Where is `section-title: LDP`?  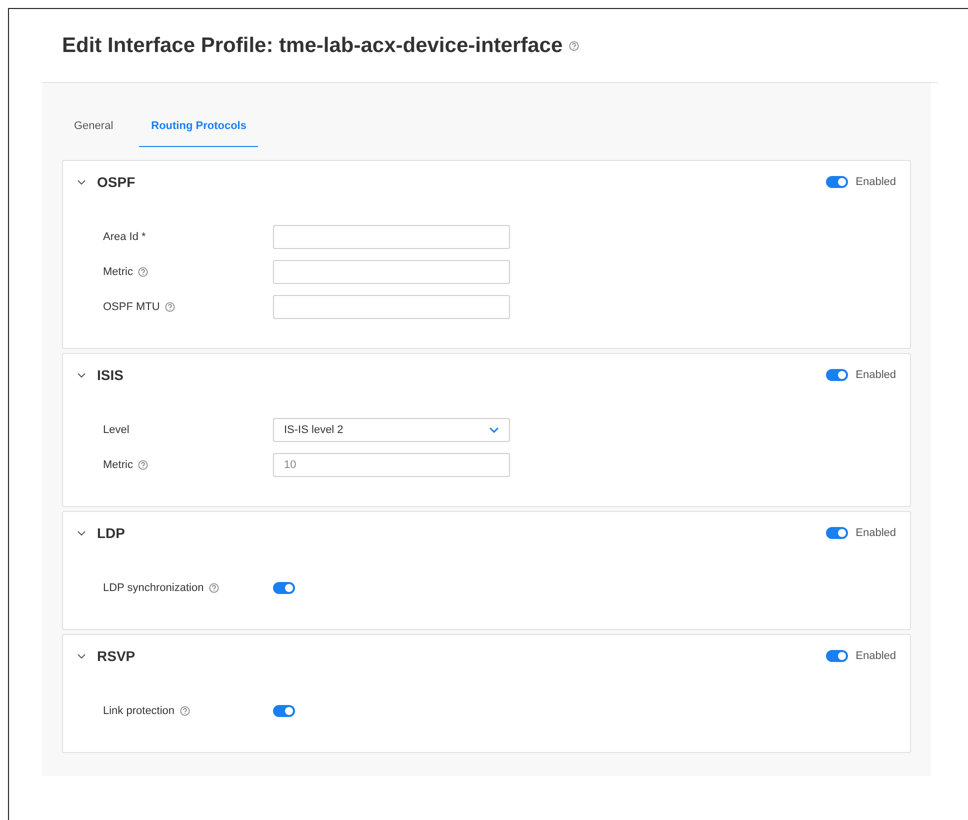
section-title: LDP is located at coordinates (111, 533).